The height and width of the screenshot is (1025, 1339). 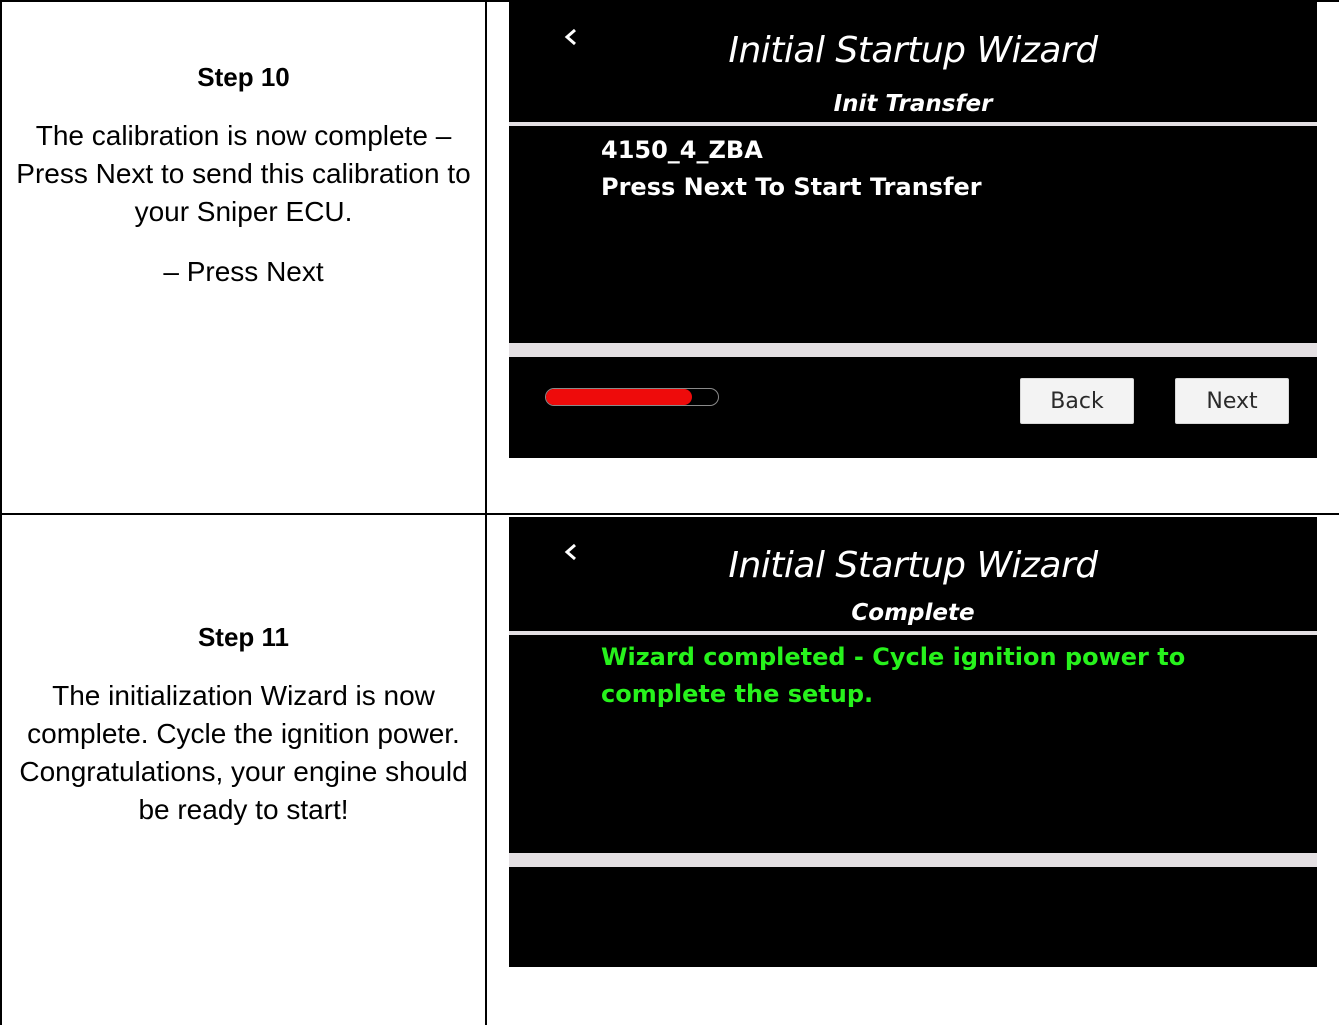 What do you see at coordinates (737, 694) in the screenshot?
I see `completion-line: complete the setup.` at bounding box center [737, 694].